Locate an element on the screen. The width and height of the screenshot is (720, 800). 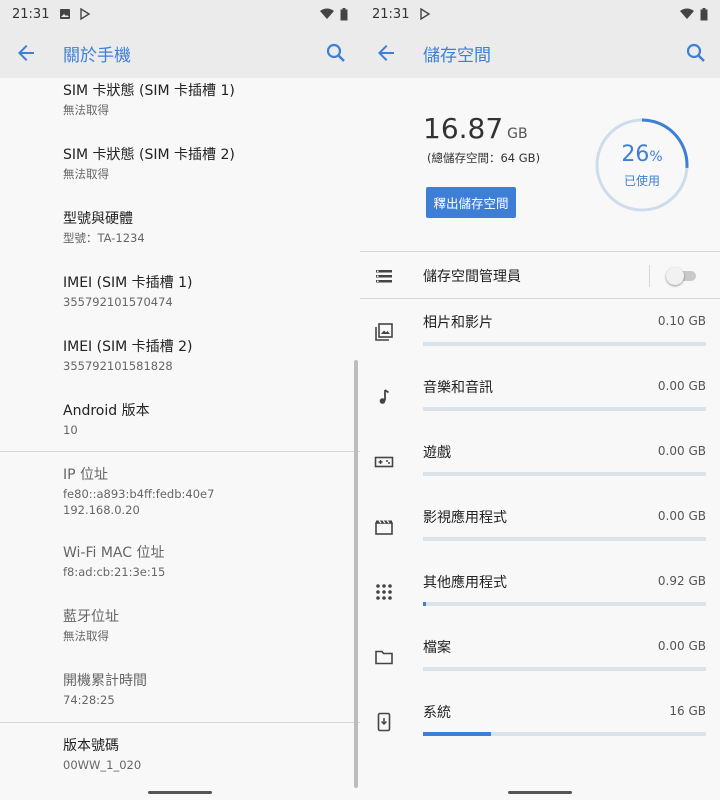
gamepad-icon is located at coordinates (384, 462).